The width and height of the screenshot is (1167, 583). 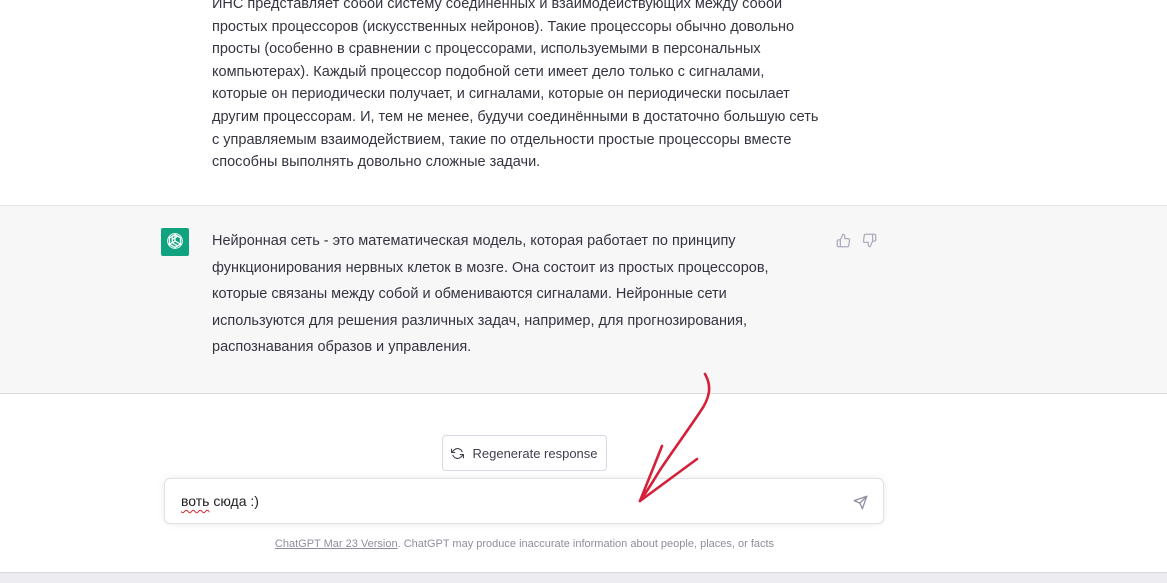 I want to click on openai-logo-icon, so click(x=175, y=242).